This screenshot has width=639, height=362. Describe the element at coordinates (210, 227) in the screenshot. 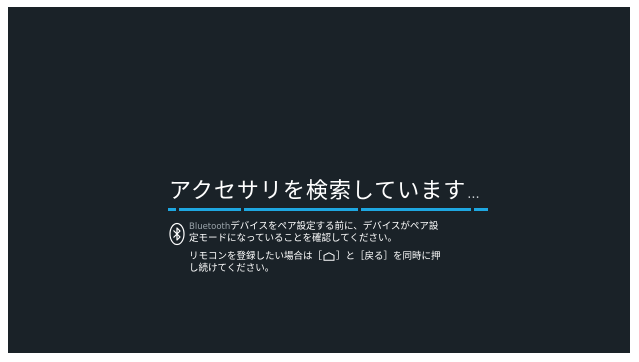

I see `bluetooth-word: Bluetooth` at that location.